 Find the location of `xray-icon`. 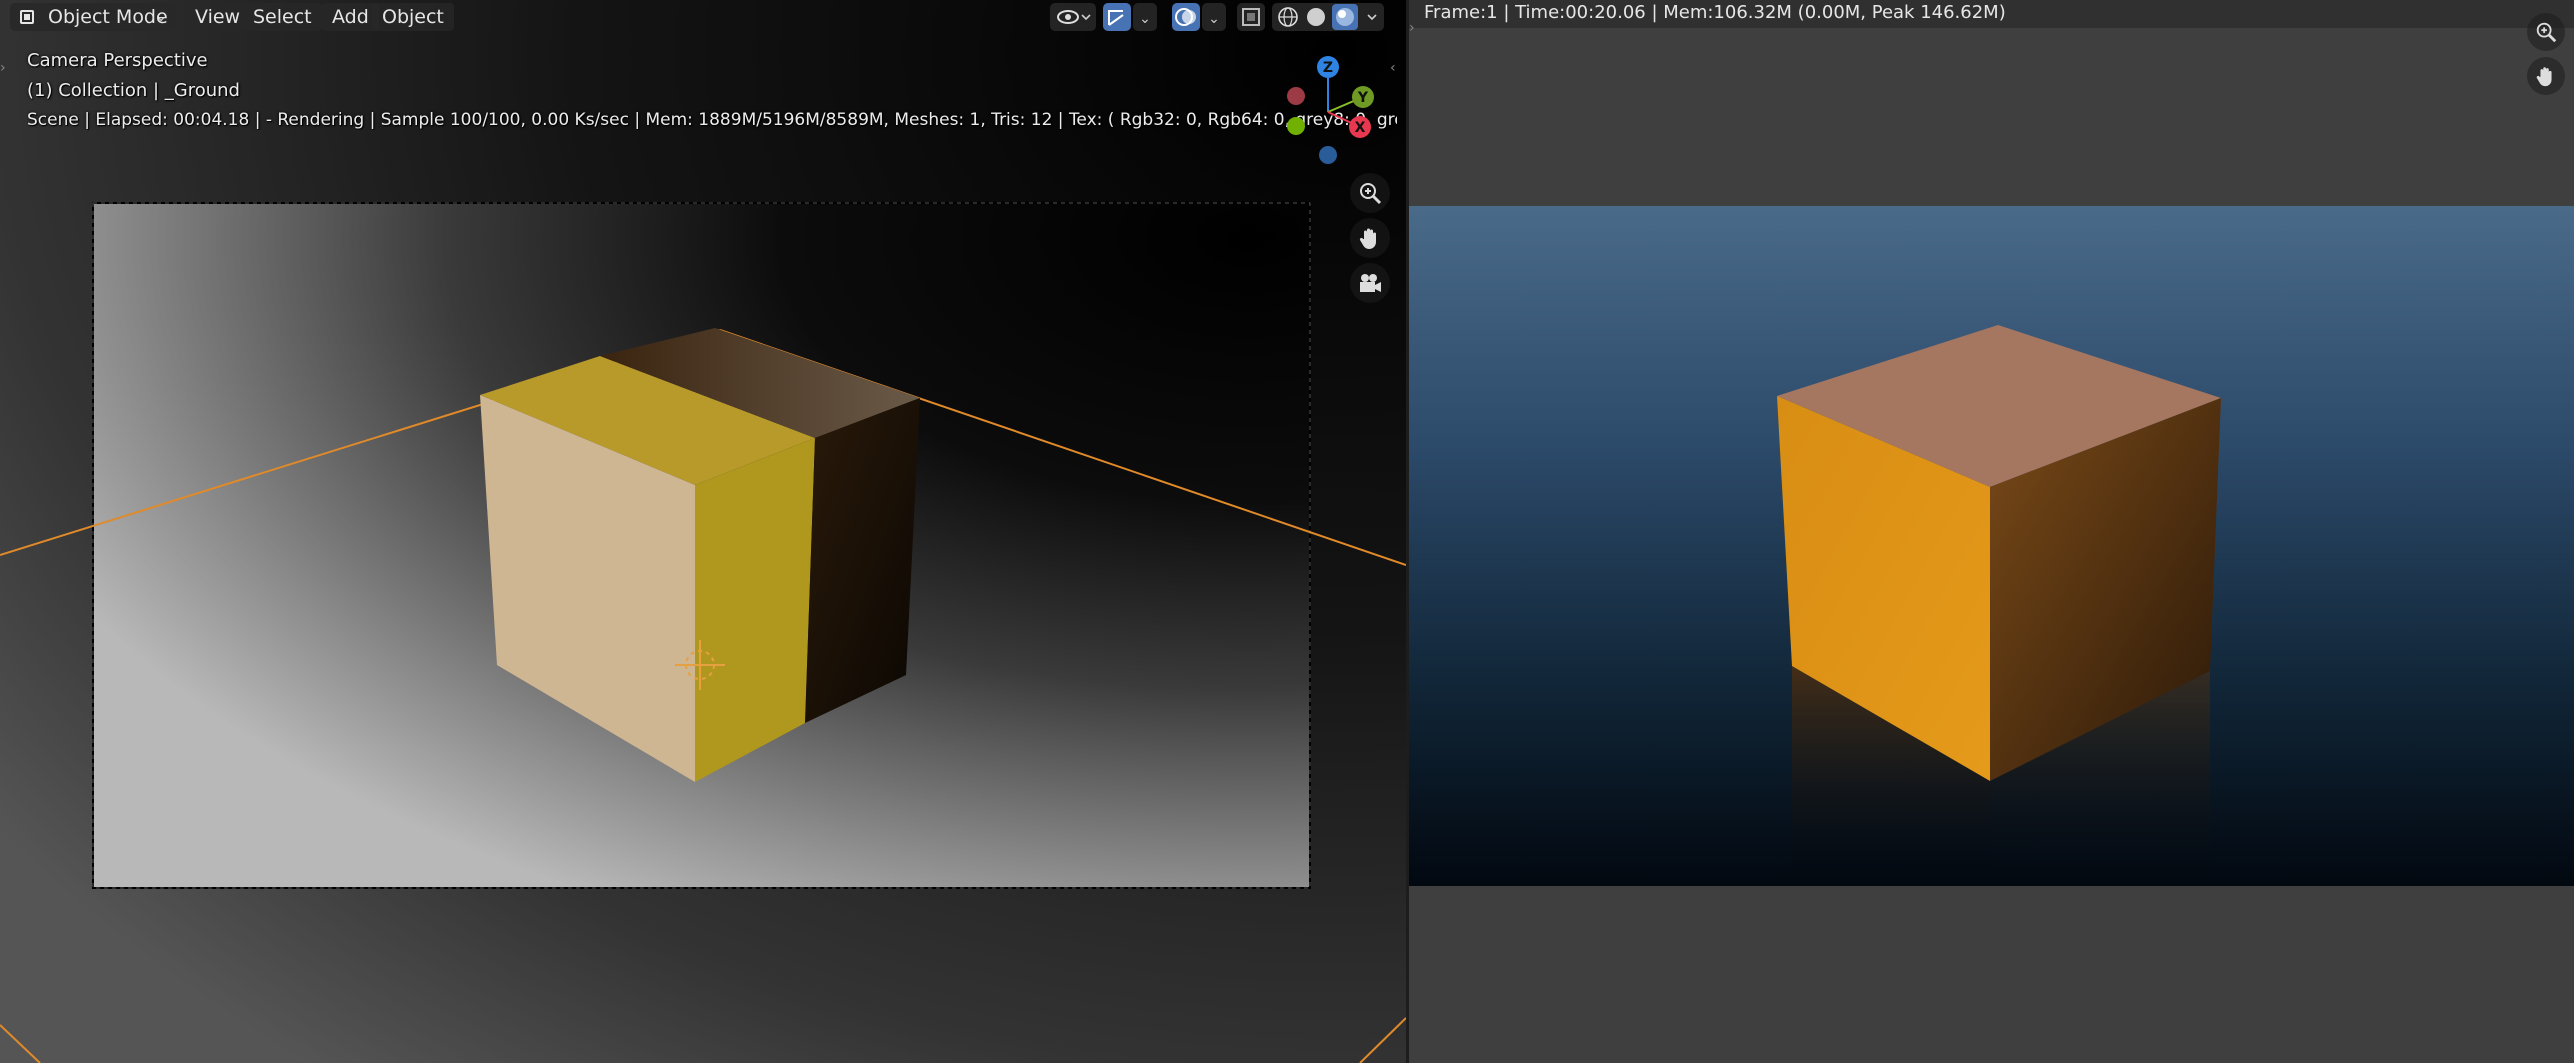

xray-icon is located at coordinates (1251, 17).